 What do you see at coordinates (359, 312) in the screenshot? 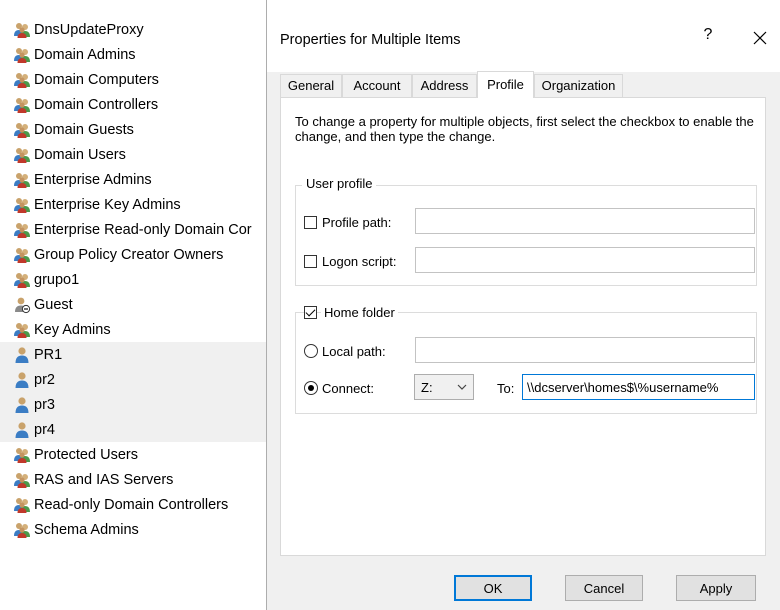
I see `home-folder-label: Home folder` at bounding box center [359, 312].